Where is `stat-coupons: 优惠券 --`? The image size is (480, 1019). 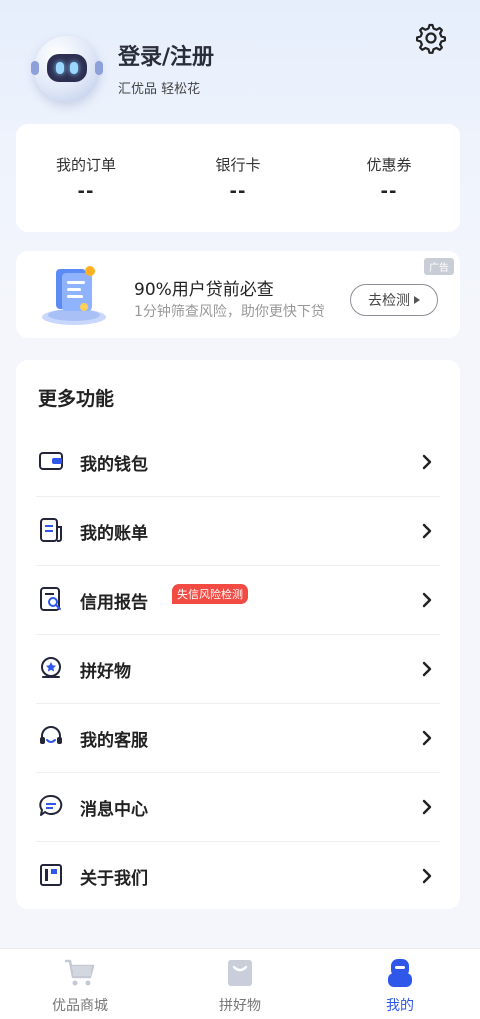 stat-coupons: 优惠券 -- is located at coordinates (389, 178).